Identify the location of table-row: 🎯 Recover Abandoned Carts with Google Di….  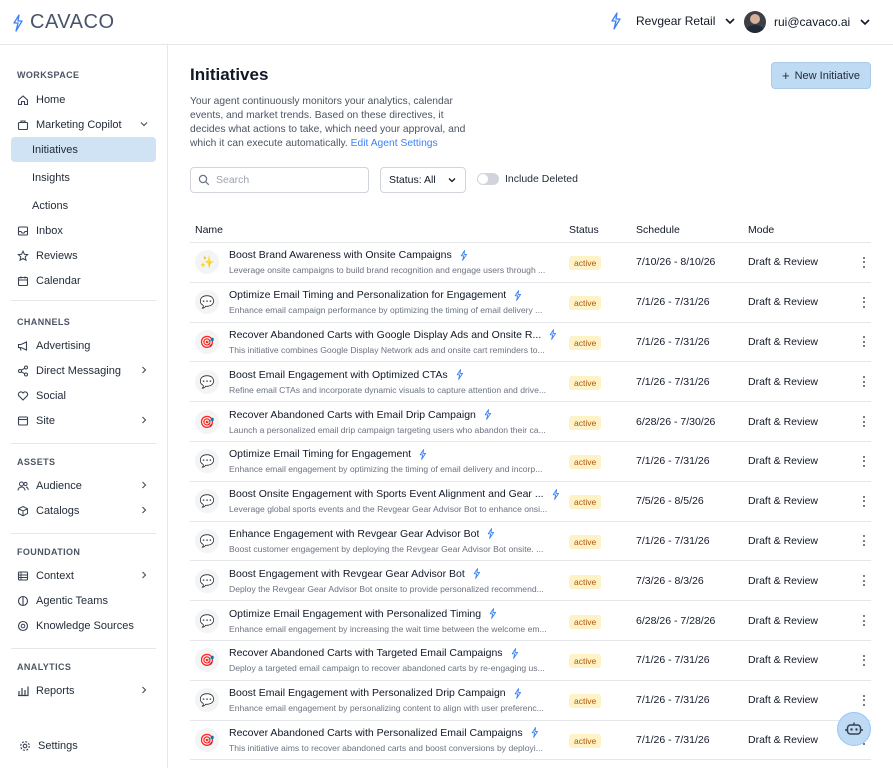
(530, 343).